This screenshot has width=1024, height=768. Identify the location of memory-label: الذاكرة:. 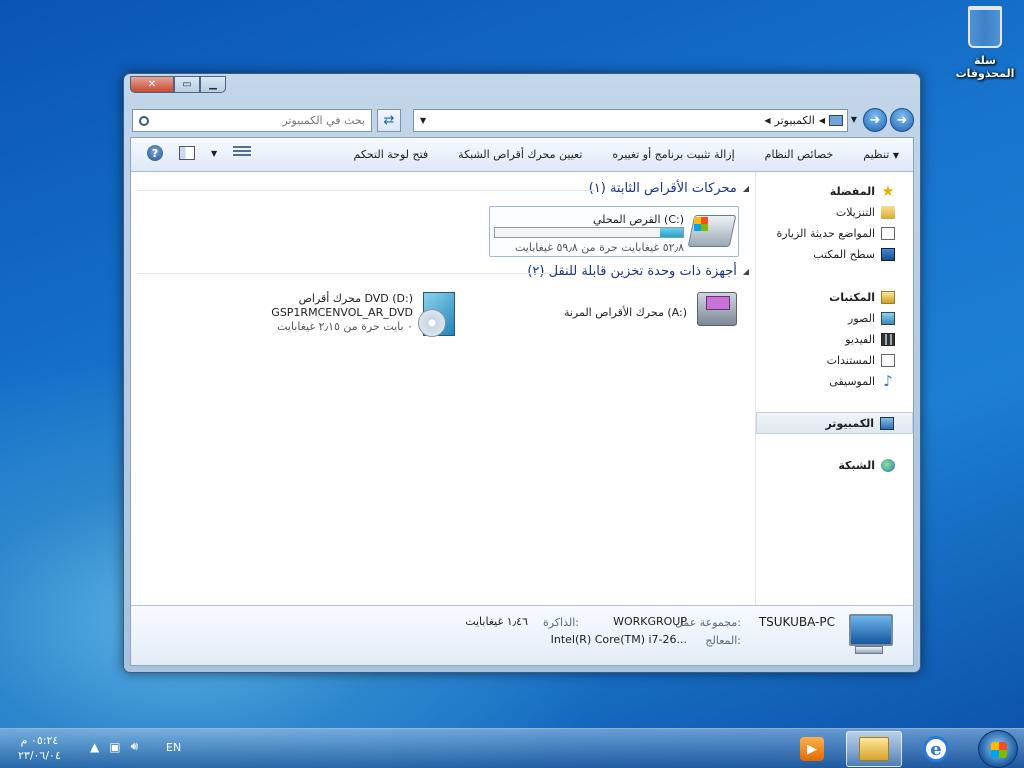
(560, 622).